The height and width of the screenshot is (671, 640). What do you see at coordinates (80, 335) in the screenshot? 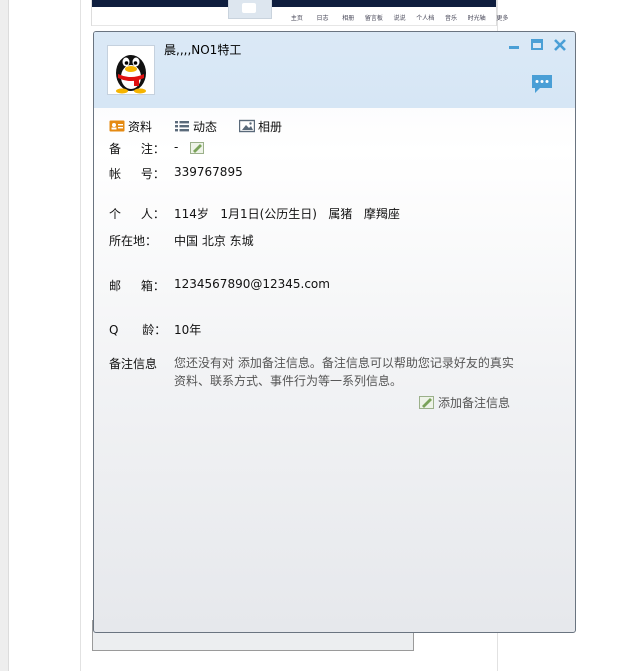
I see `page-border-left` at bounding box center [80, 335].